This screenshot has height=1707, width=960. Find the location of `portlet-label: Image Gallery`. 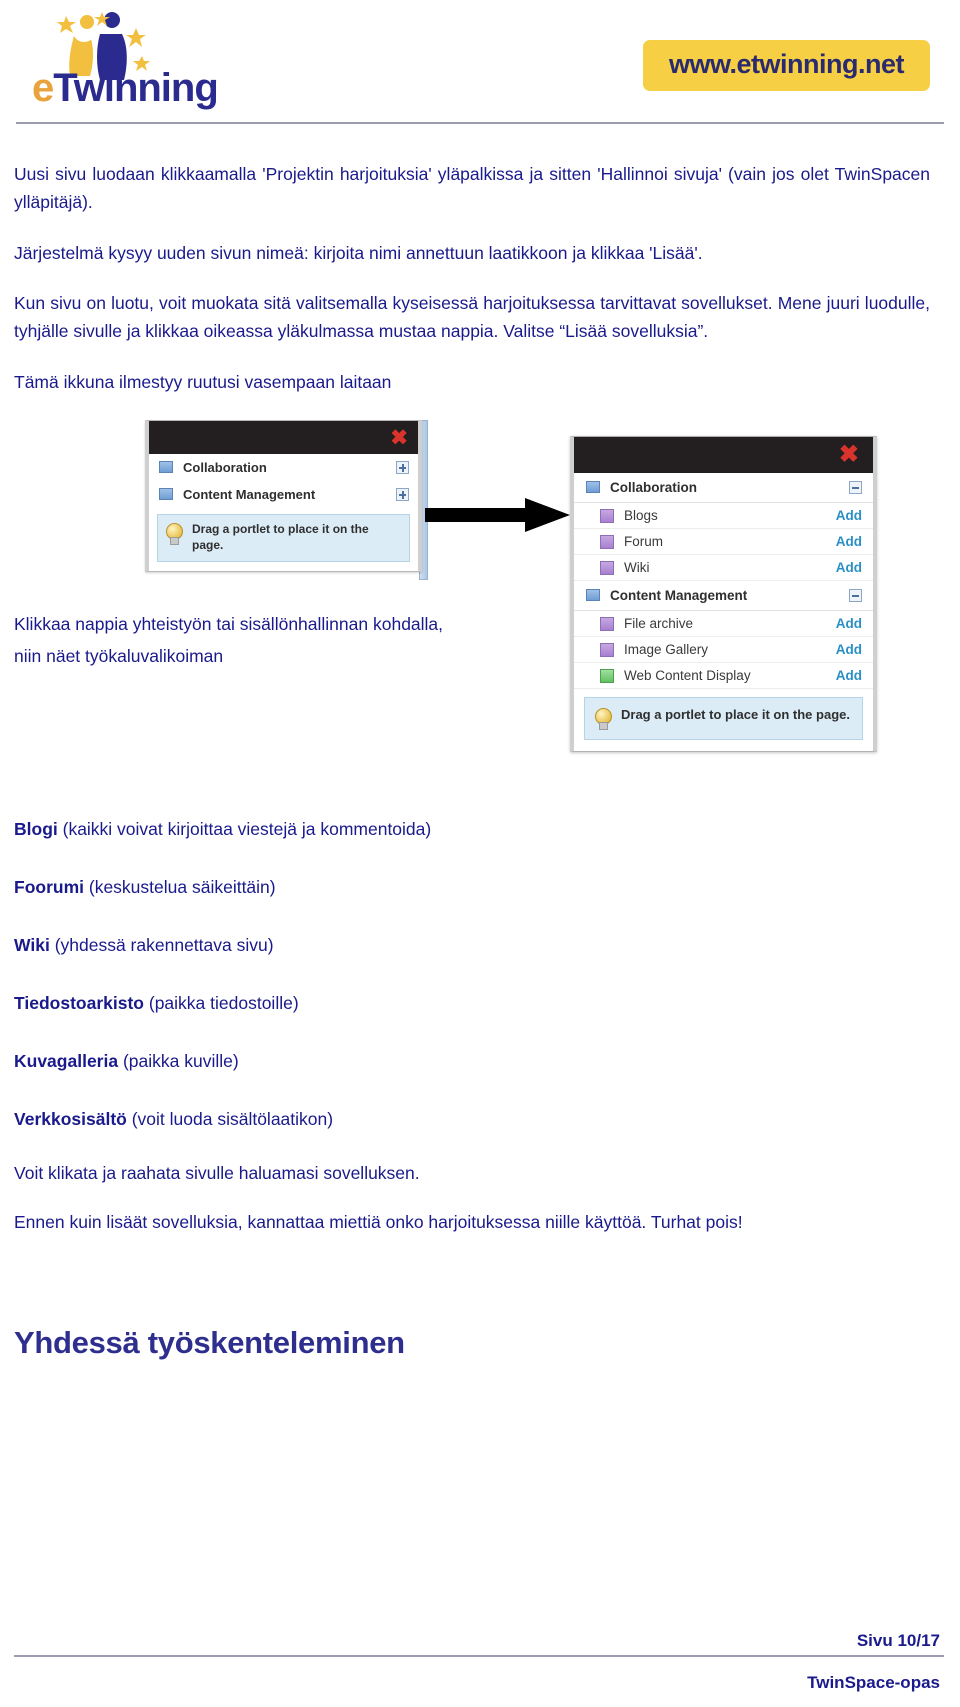

portlet-label: Image Gallery is located at coordinates (666, 650).